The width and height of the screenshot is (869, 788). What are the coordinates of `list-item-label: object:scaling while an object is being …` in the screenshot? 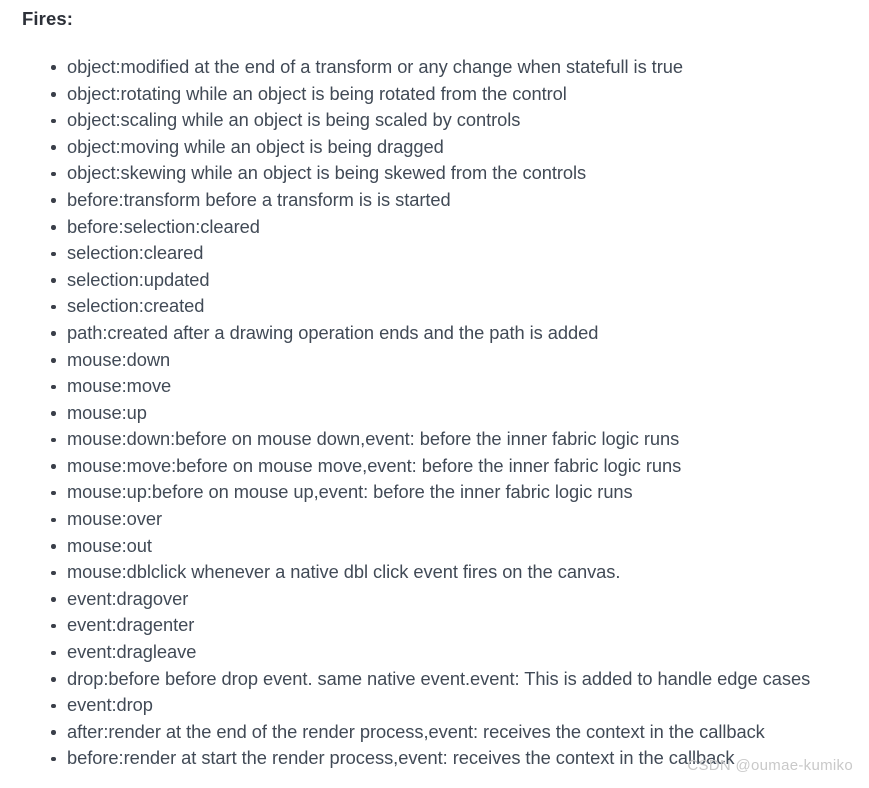 It's located at (294, 120).